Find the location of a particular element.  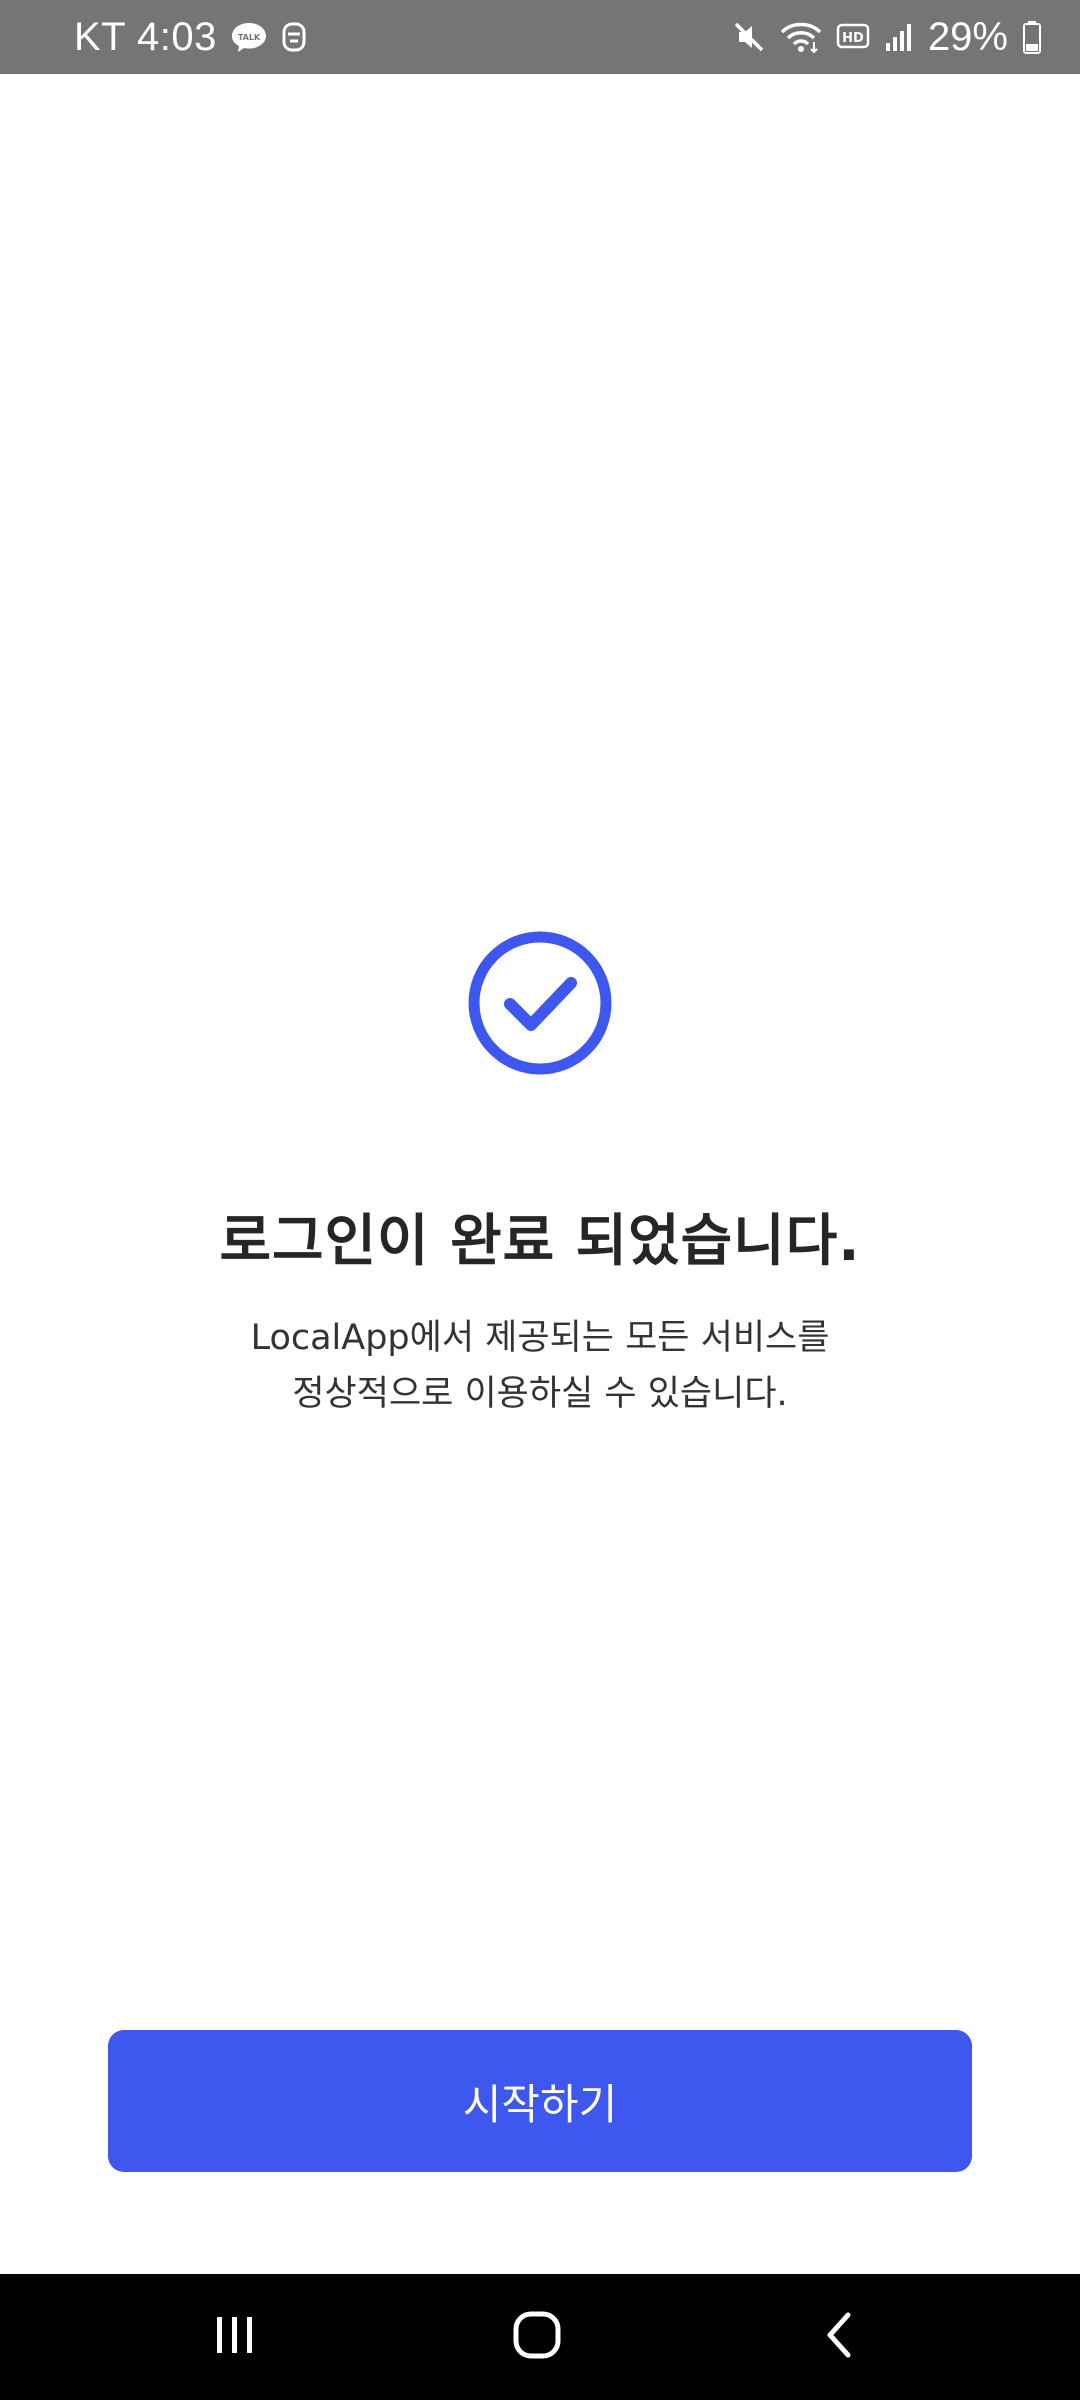

svg-text: HD is located at coordinates (853, 38).